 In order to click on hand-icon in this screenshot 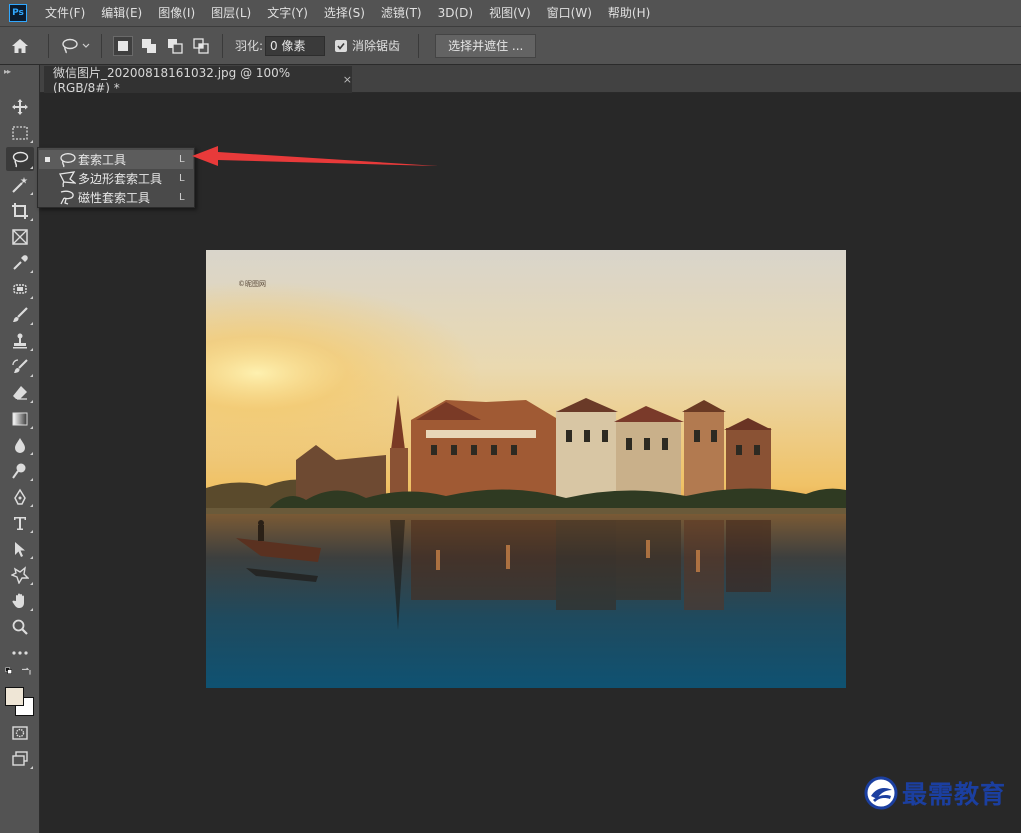, I will do `click(18, 600)`.